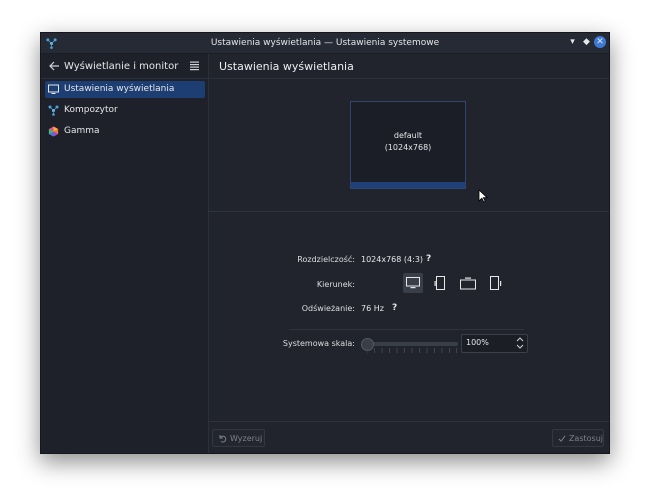 This screenshot has width=648, height=500. I want to click on checkmark-icon, so click(562, 438).